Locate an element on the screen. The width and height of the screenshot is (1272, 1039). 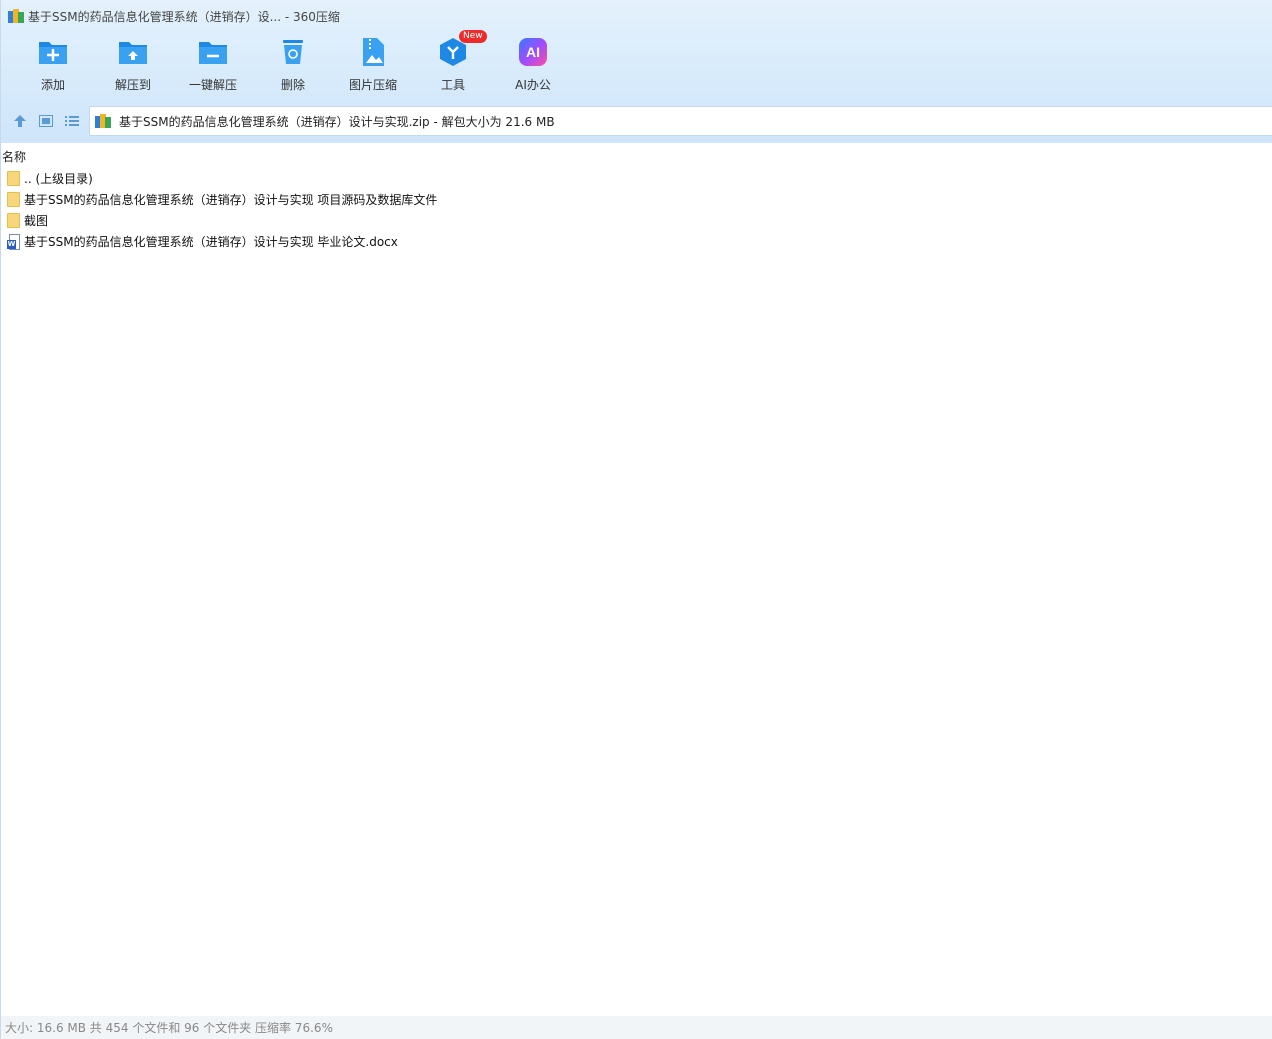
list-item-label: .. (上级目录) is located at coordinates (58, 179).